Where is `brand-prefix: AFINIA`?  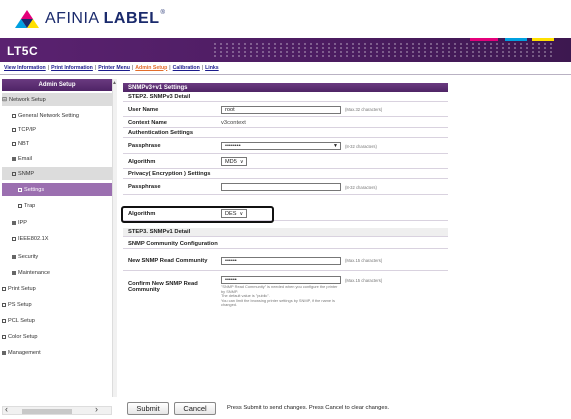
brand-prefix: AFINIA is located at coordinates (72, 18).